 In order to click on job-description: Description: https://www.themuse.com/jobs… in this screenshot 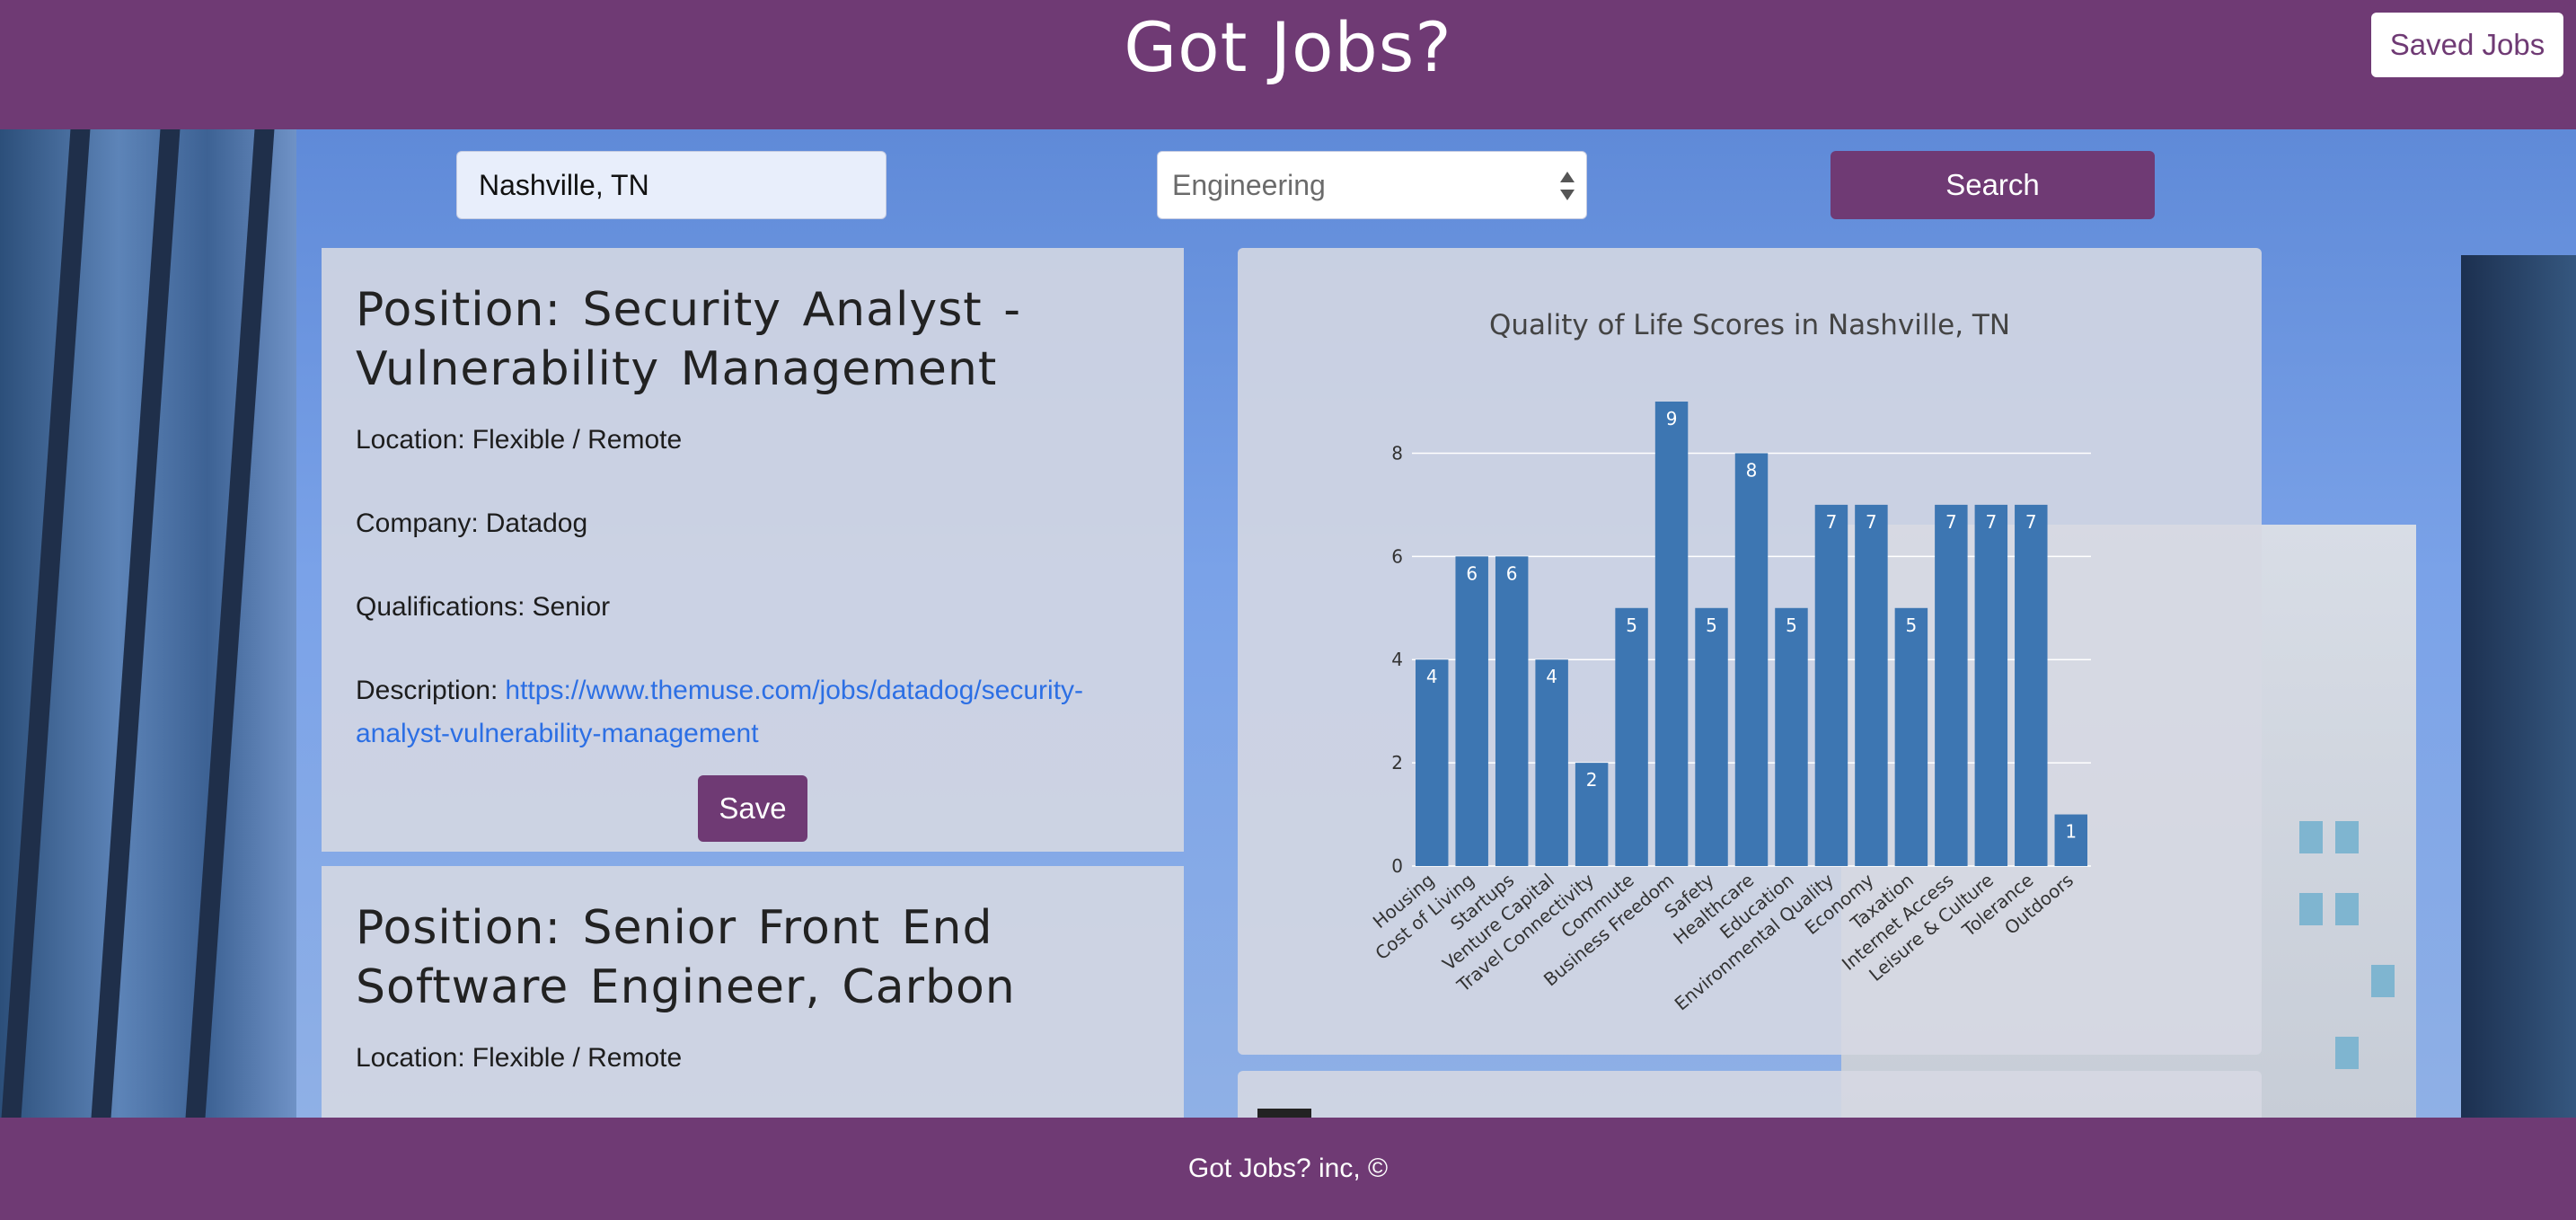, I will do `click(753, 712)`.